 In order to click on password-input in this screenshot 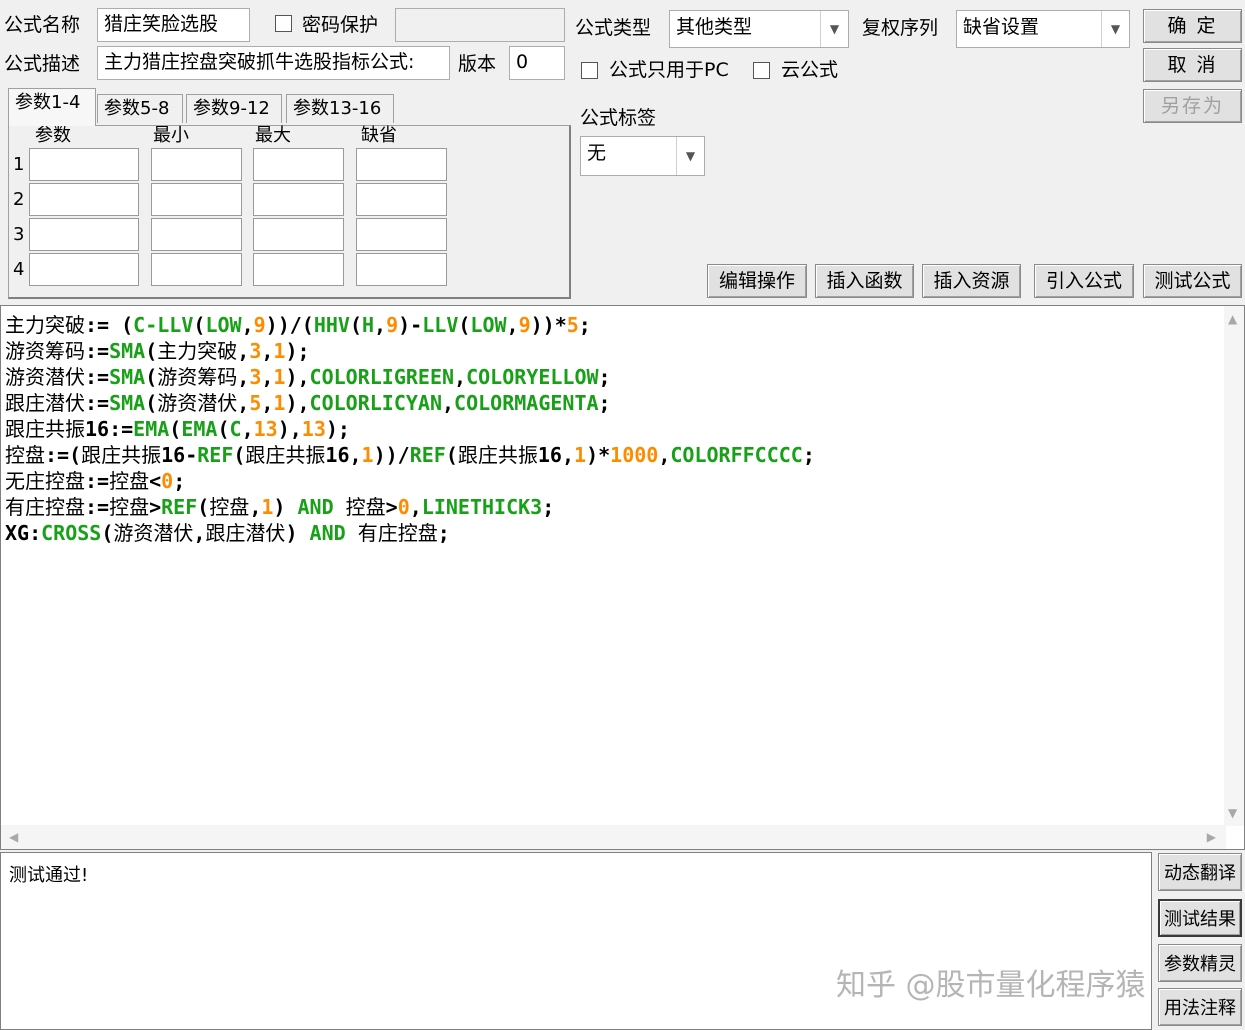, I will do `click(480, 25)`.